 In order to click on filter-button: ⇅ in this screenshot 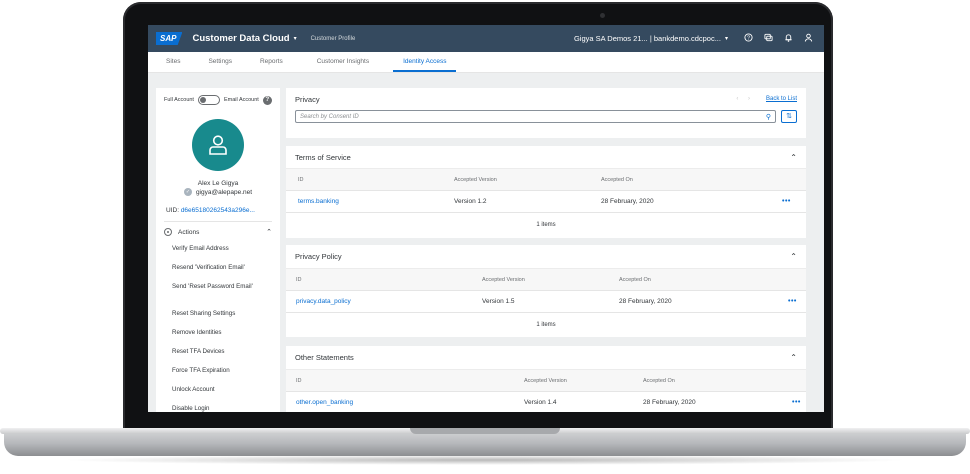, I will do `click(789, 116)`.